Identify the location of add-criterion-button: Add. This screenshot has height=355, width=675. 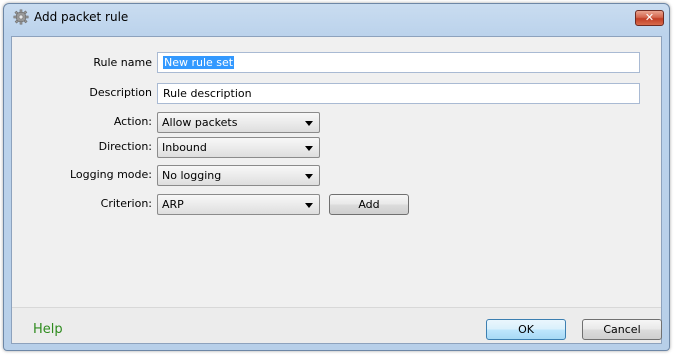
(369, 204).